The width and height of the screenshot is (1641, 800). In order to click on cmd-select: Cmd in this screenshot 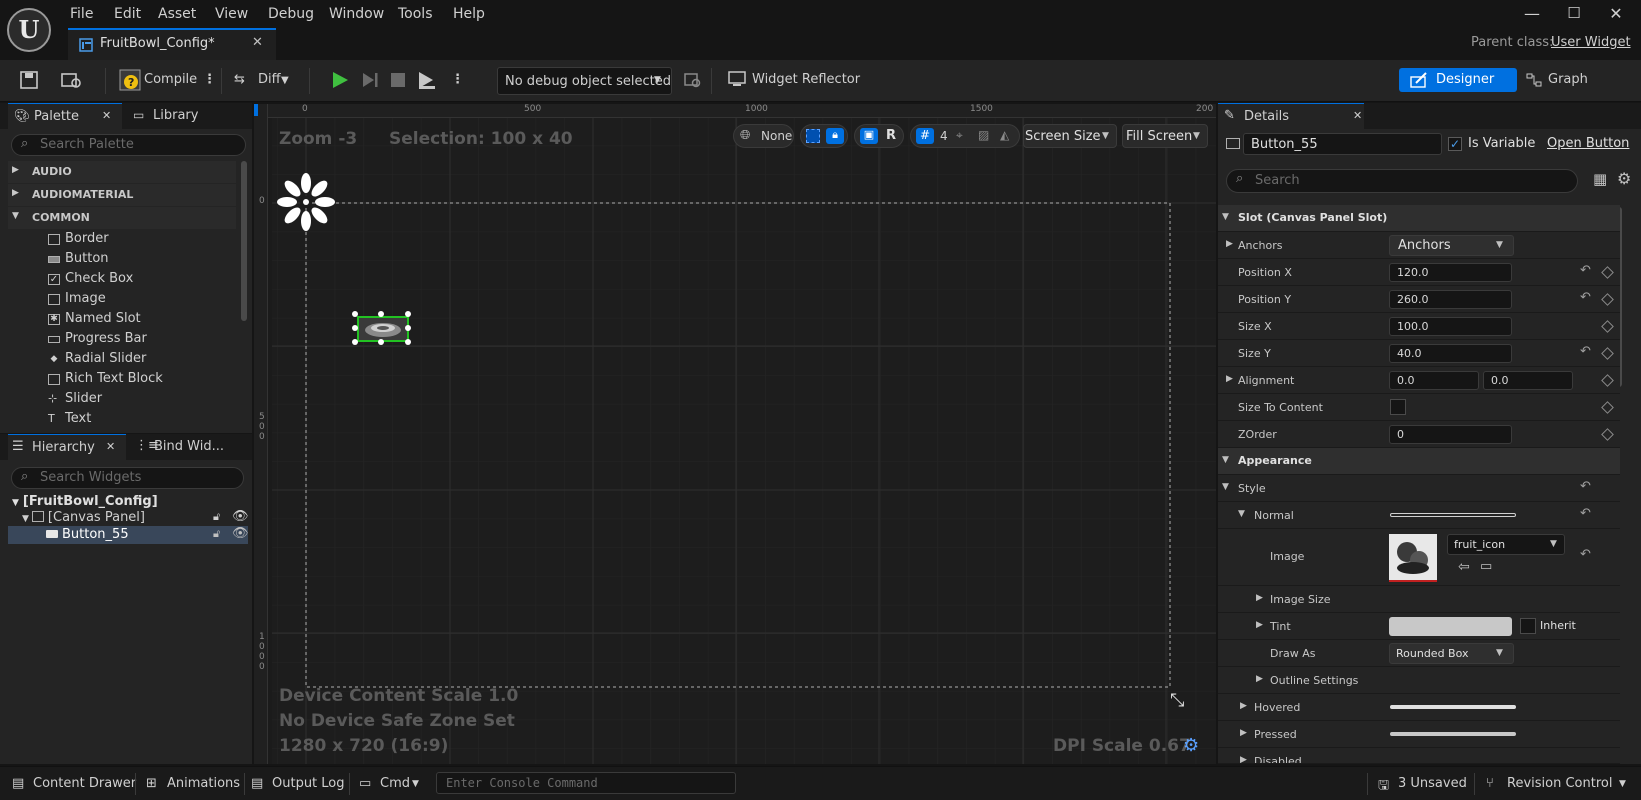, I will do `click(395, 783)`.